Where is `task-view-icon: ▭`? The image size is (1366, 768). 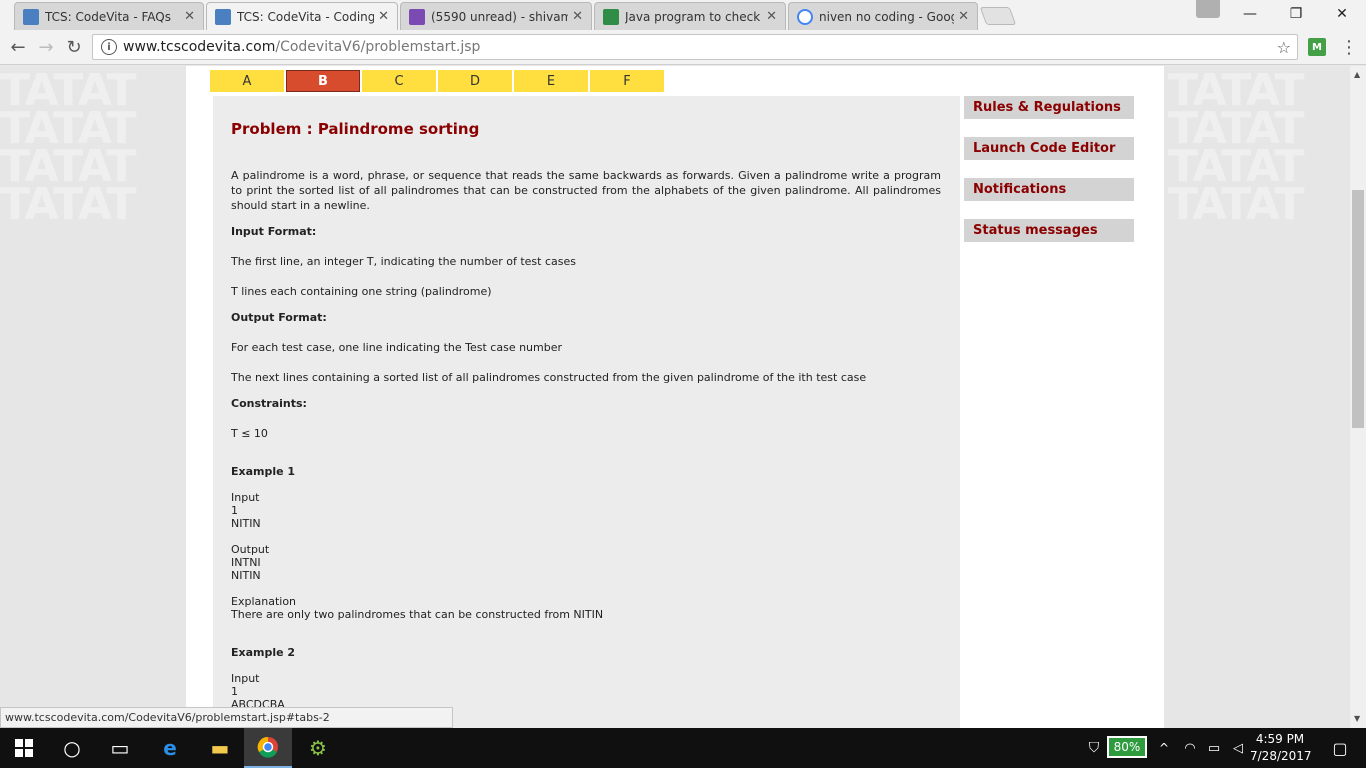 task-view-icon: ▭ is located at coordinates (120, 748).